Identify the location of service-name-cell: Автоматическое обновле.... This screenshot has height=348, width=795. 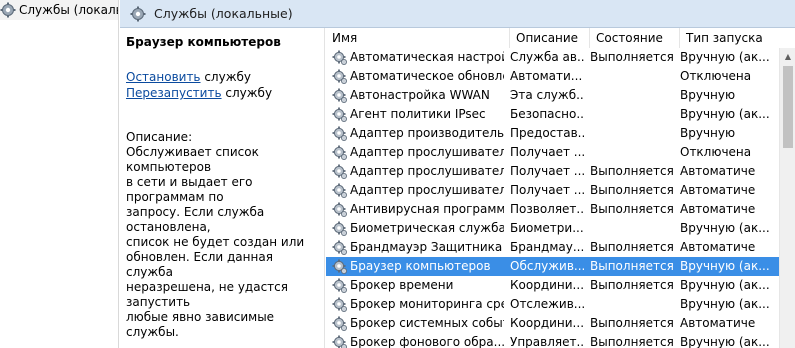
(415, 76).